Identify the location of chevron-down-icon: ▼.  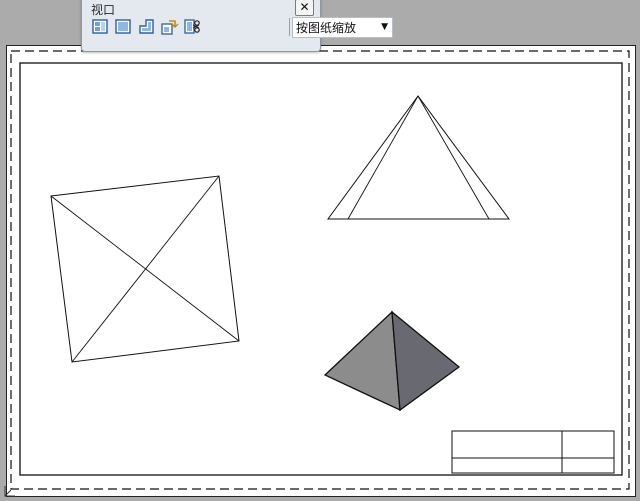
(384, 27).